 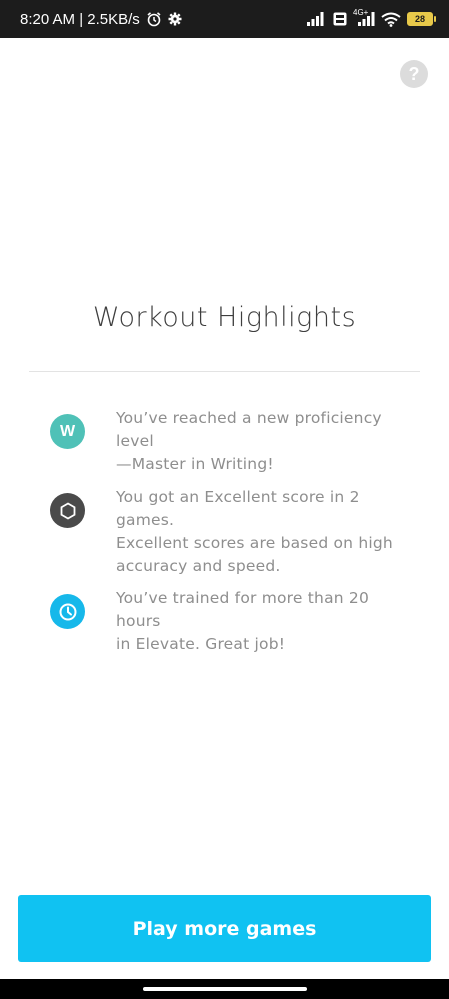 I want to click on alarm-icon, so click(x=154, y=19).